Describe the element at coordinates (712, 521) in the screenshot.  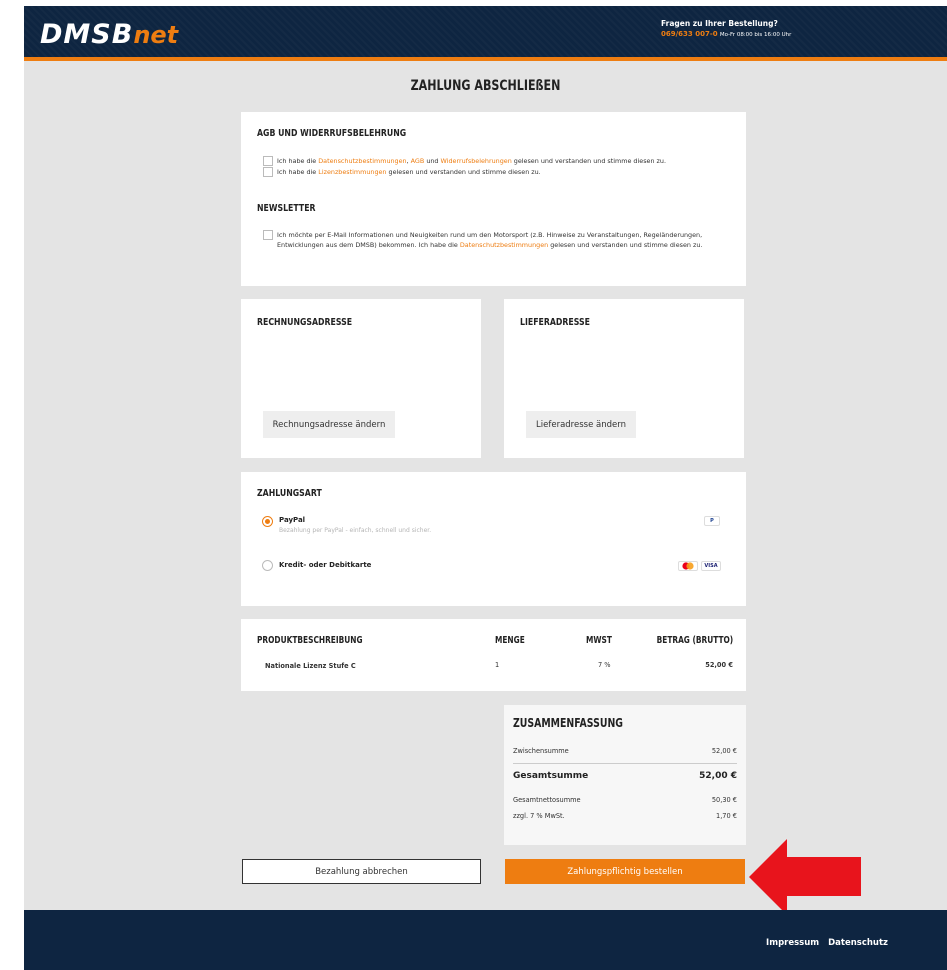
I see `paypal-icon: P` at that location.